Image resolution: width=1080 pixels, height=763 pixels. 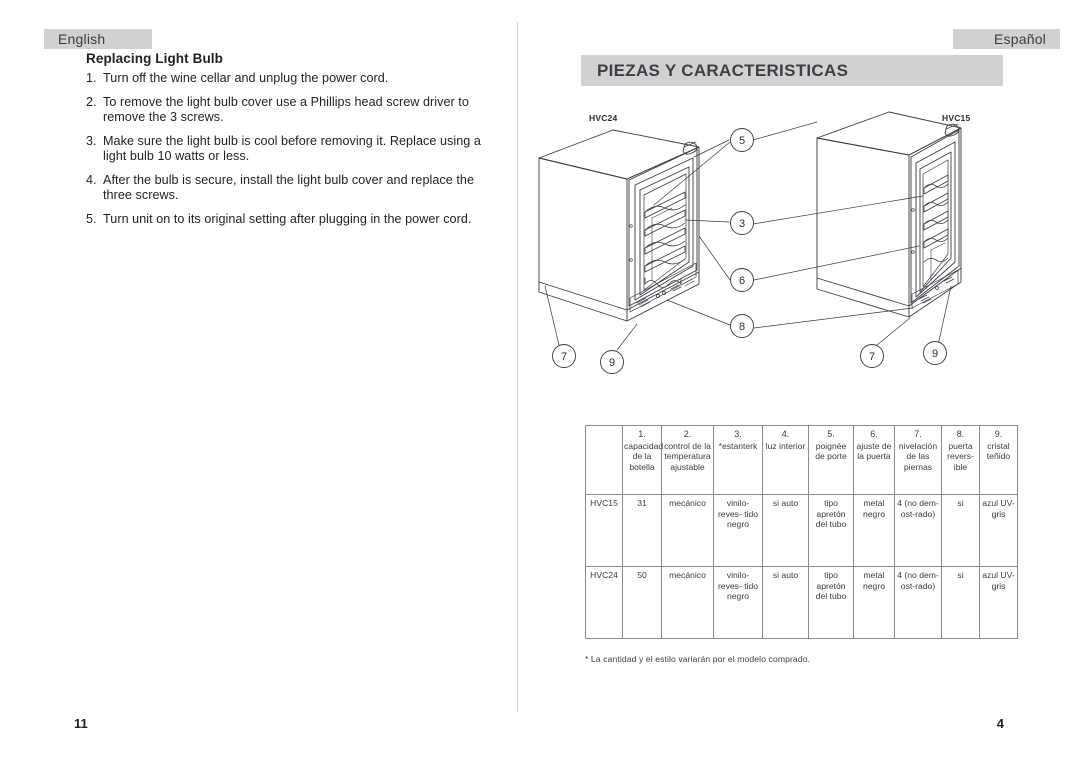 I want to click on cabinet-hvc15-body, so click(x=889, y=214).